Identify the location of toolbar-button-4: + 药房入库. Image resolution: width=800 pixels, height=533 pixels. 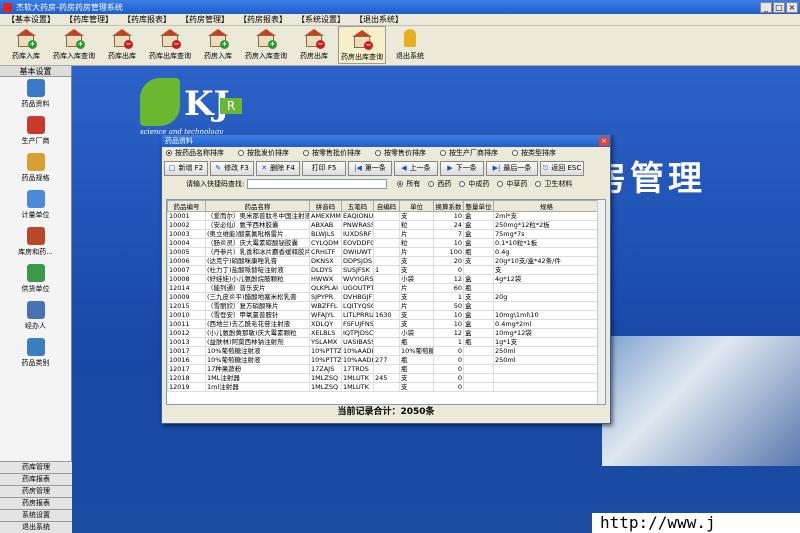
(218, 45).